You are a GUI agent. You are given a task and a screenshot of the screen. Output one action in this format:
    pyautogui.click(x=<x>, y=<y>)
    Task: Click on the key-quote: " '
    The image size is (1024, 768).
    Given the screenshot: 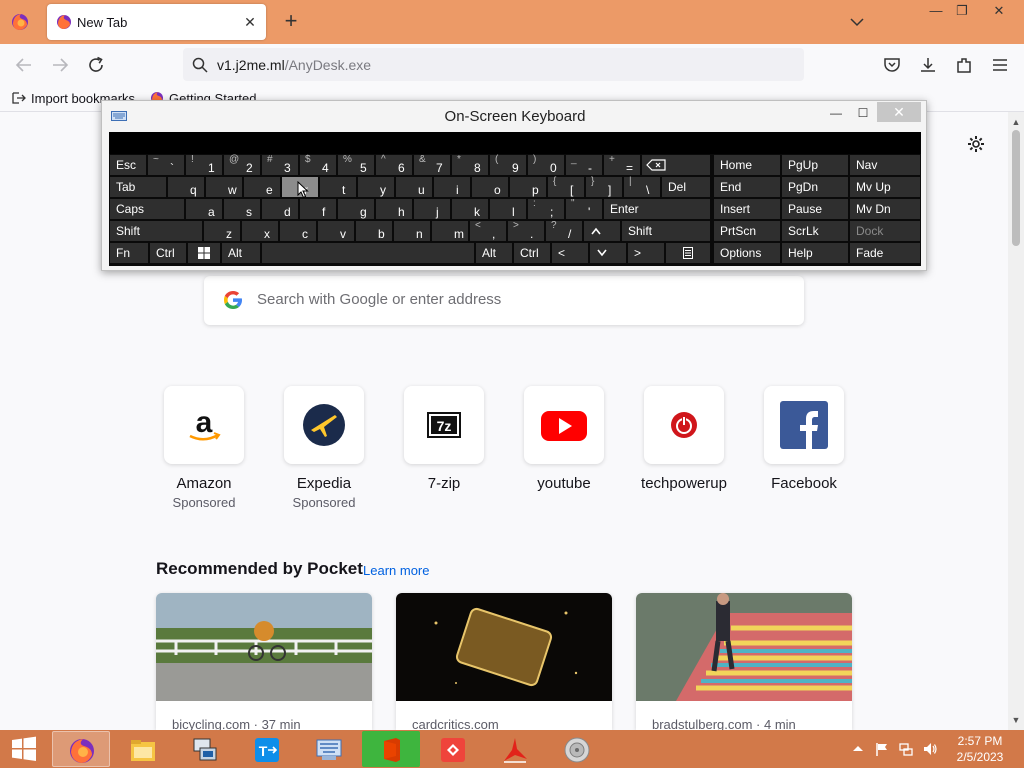 What is the action you would take?
    pyautogui.click(x=584, y=208)
    